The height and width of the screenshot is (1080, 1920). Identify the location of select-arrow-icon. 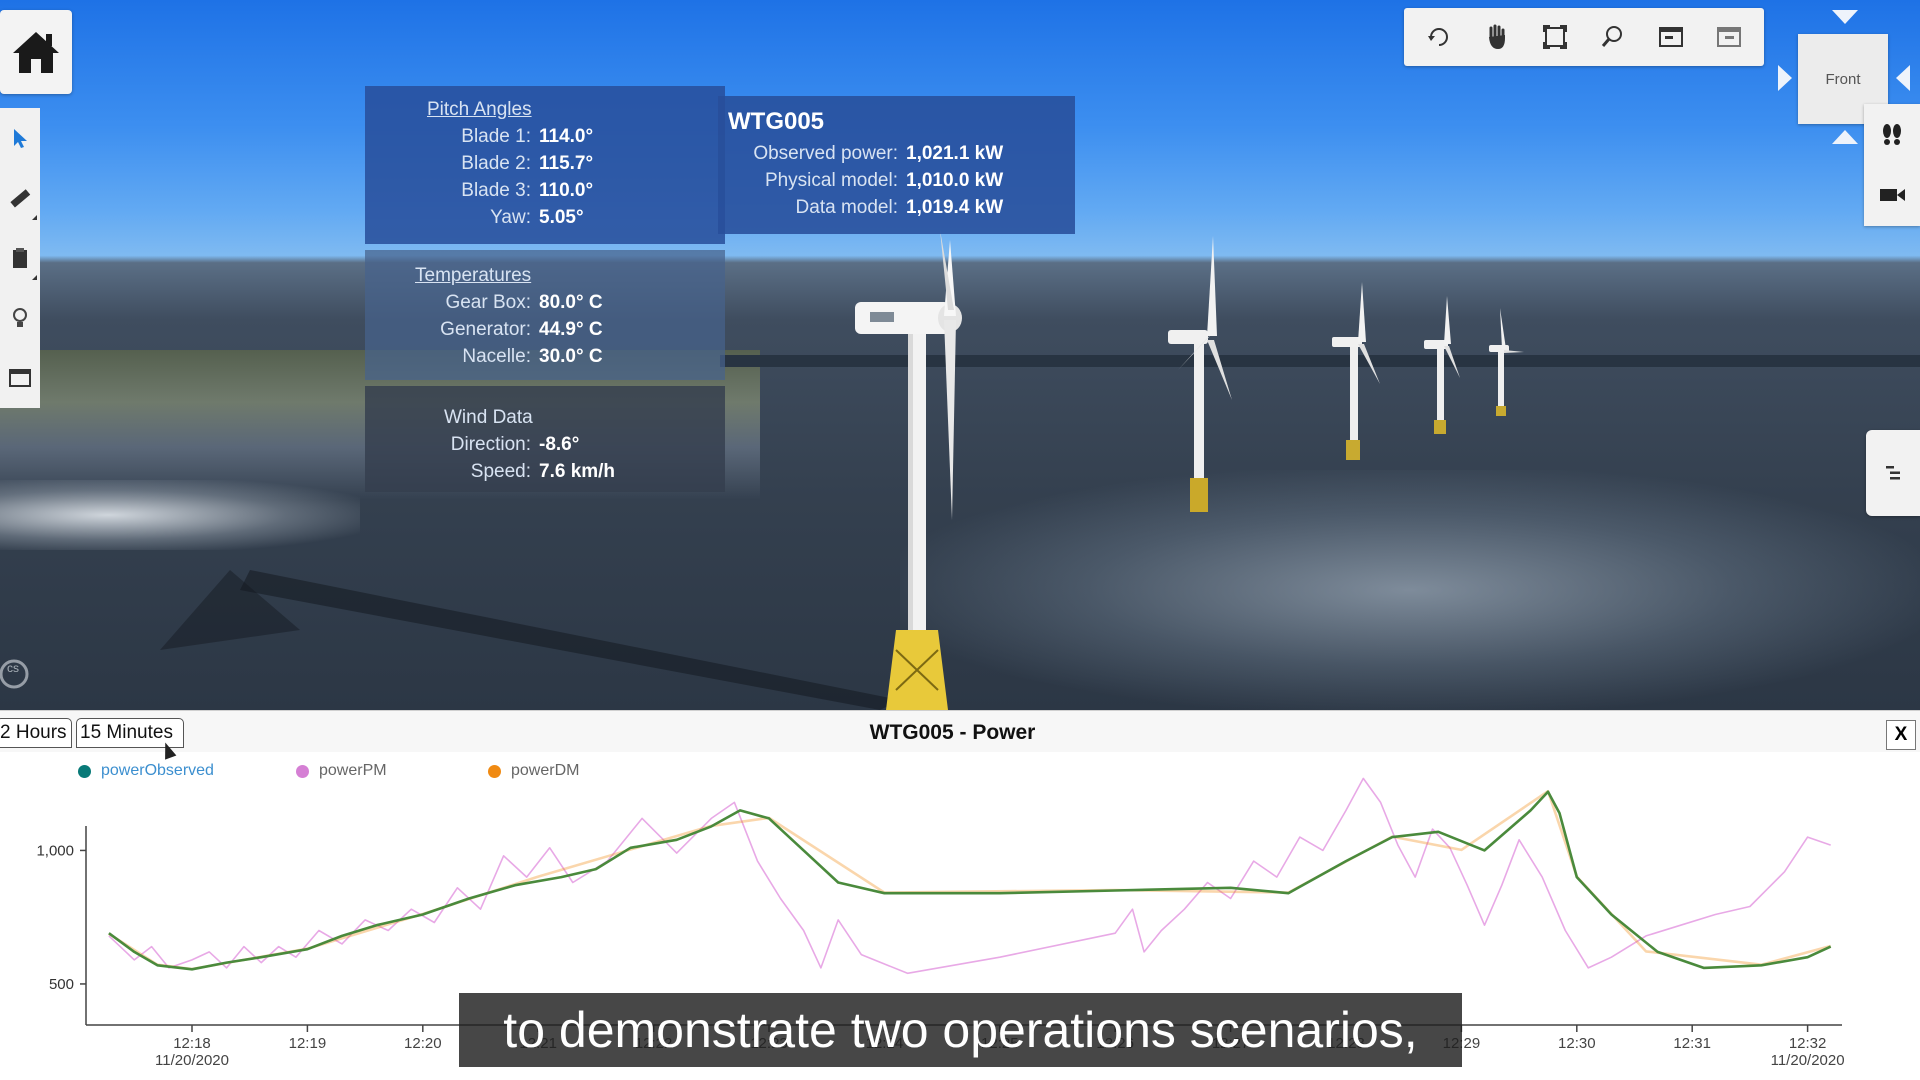
(20, 138).